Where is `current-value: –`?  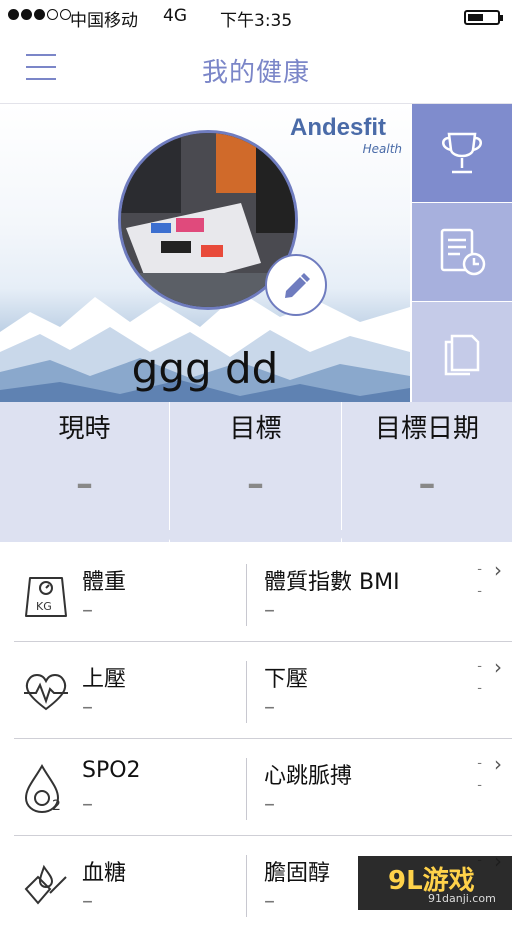 current-value: – is located at coordinates (84, 484).